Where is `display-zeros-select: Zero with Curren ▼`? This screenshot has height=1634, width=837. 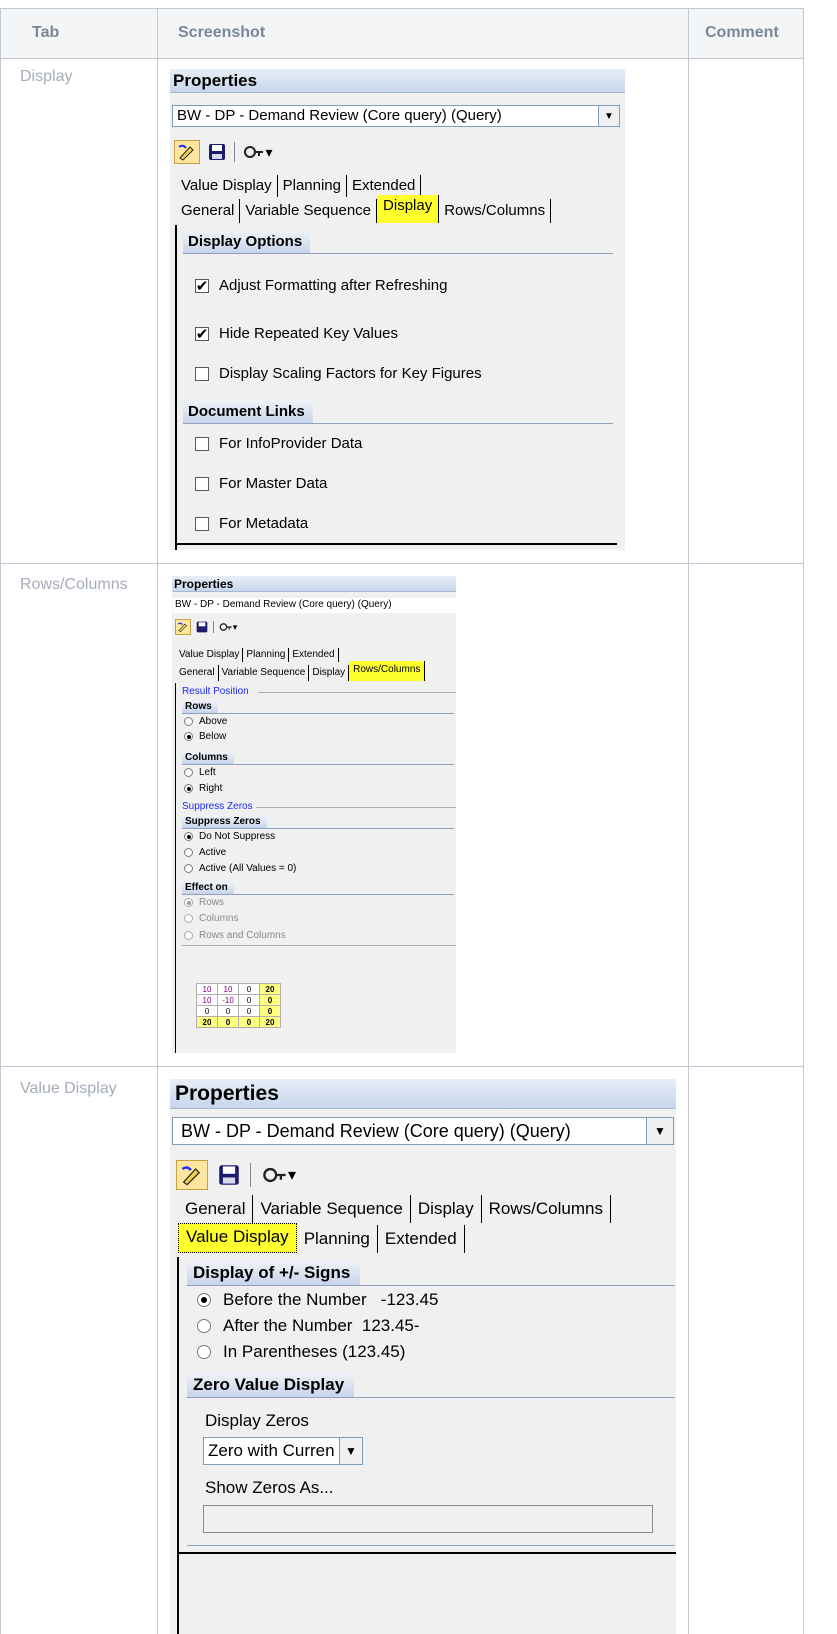 display-zeros-select: Zero with Curren ▼ is located at coordinates (283, 1451).